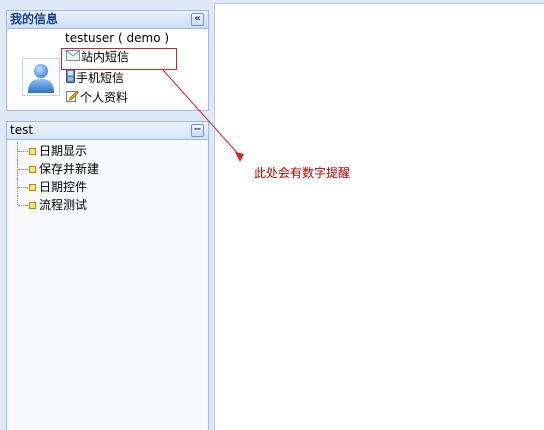 Image resolution: width=544 pixels, height=430 pixels. I want to click on tree-item-date-display: 日期显示, so click(56, 151).